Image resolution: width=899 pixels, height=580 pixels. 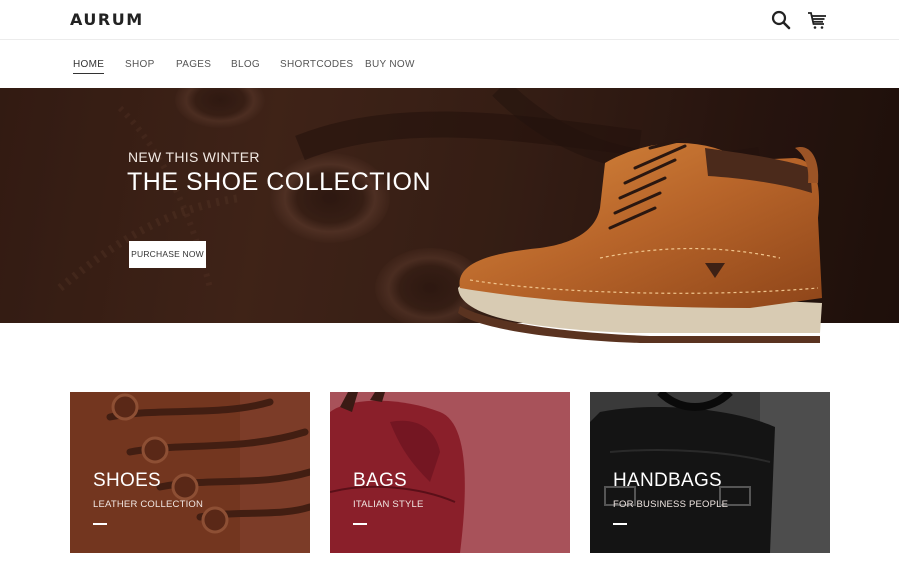 What do you see at coordinates (390, 64) in the screenshot?
I see `nav-item-buy-now: BUY NOW` at bounding box center [390, 64].